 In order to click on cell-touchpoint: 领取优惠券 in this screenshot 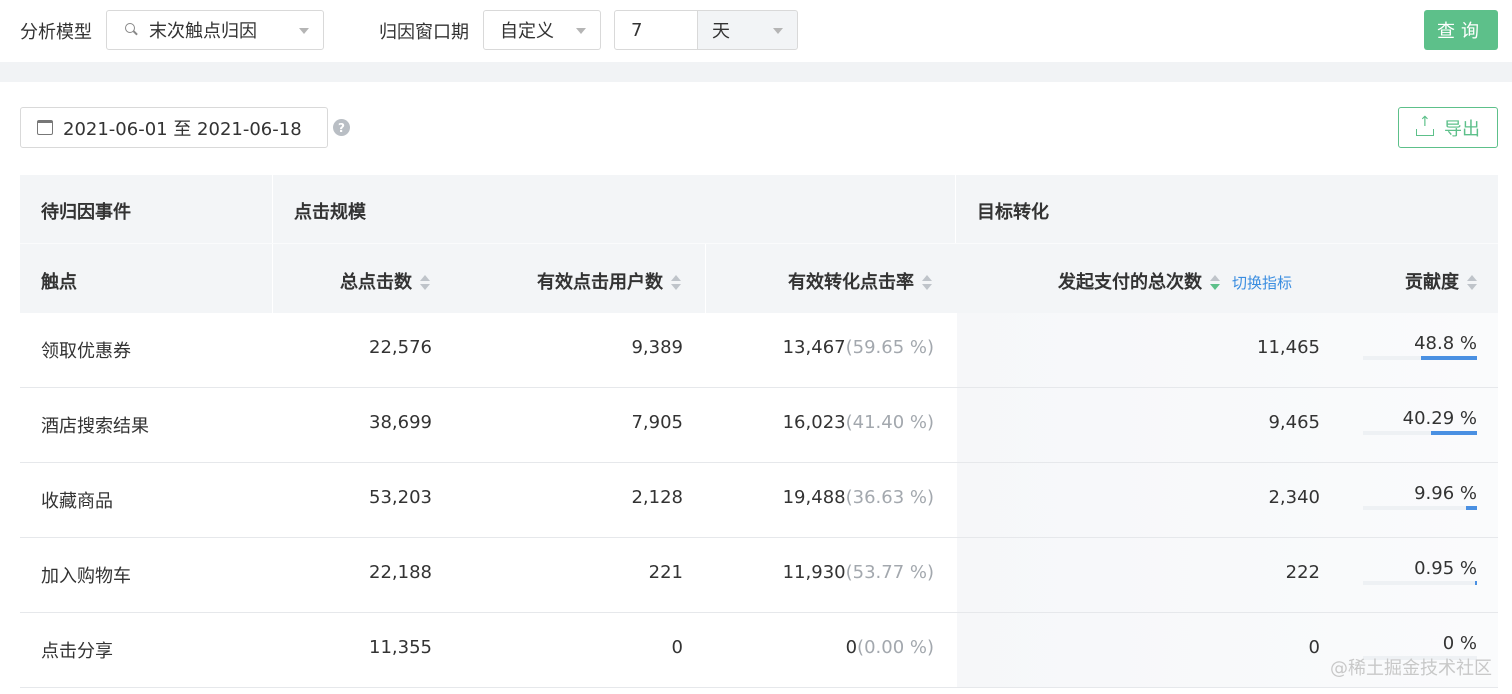, I will do `click(86, 351)`.